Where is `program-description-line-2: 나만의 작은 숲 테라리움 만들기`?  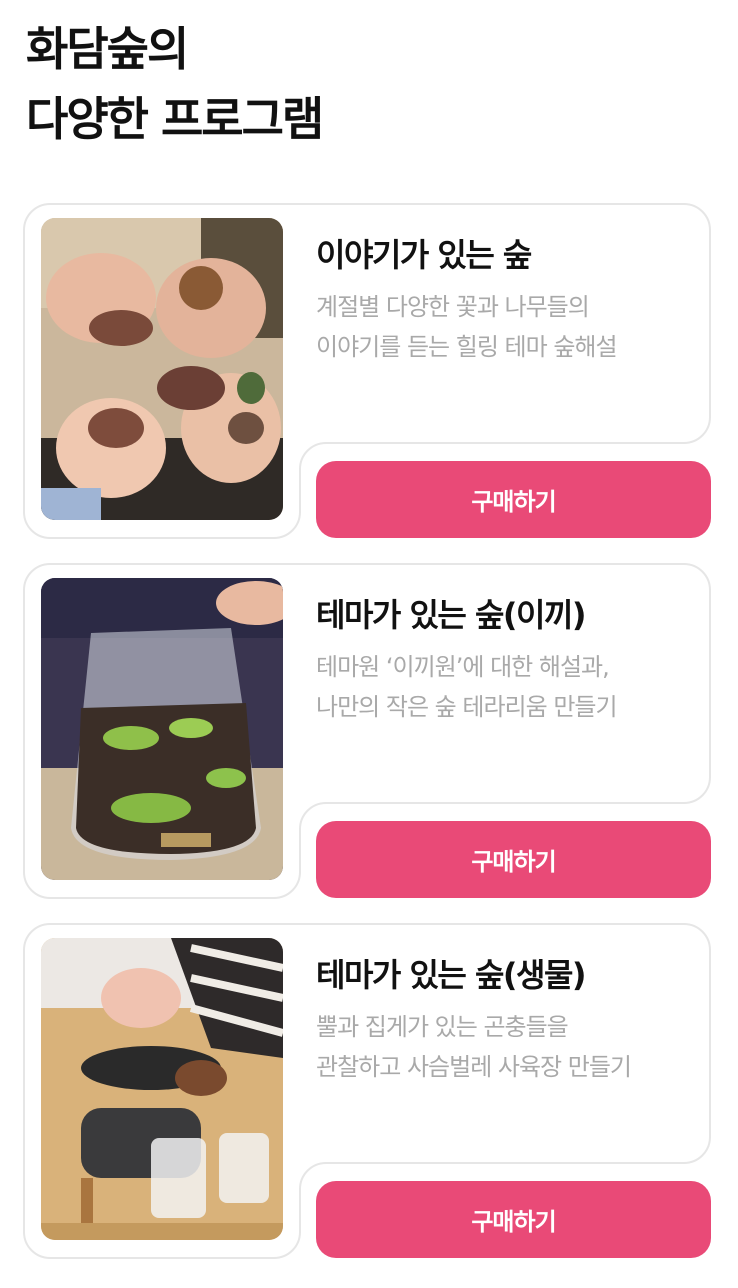
program-description-line-2: 나만의 작은 숲 테라리움 만들기 is located at coordinates (467, 707).